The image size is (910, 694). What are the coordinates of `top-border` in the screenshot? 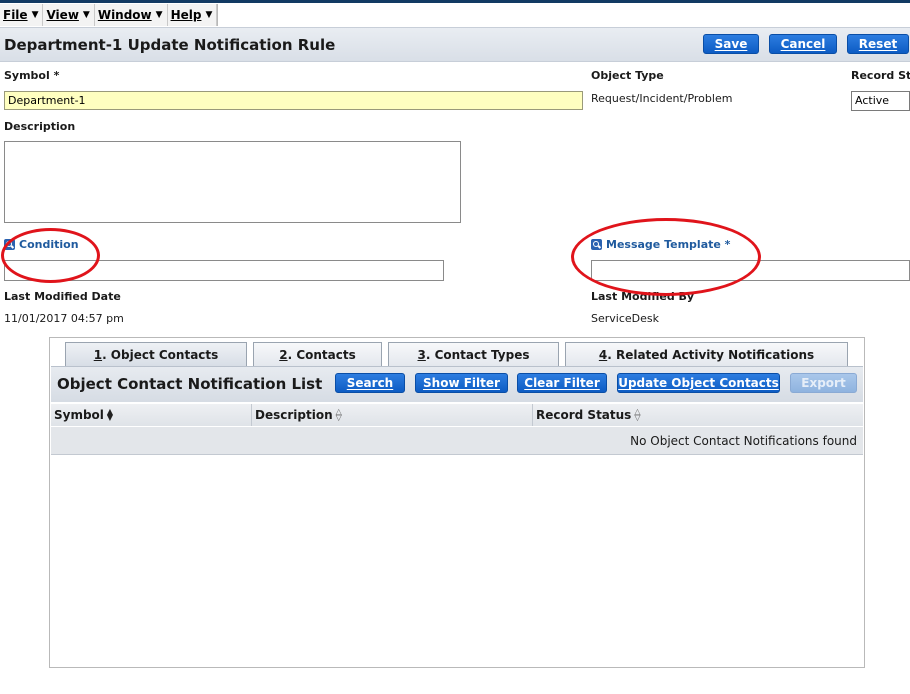 It's located at (455, 1).